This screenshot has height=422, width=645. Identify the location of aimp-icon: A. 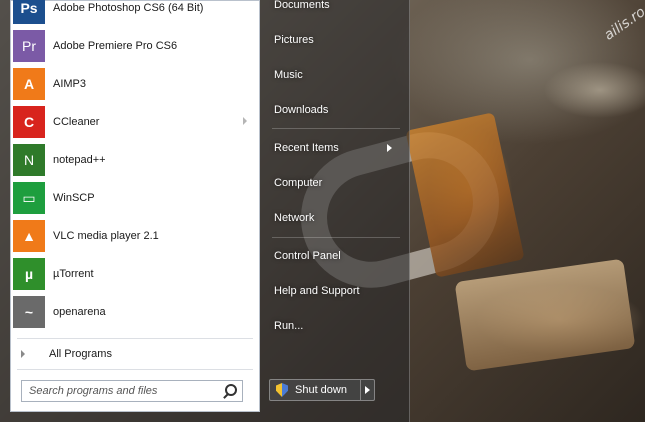
(29, 84).